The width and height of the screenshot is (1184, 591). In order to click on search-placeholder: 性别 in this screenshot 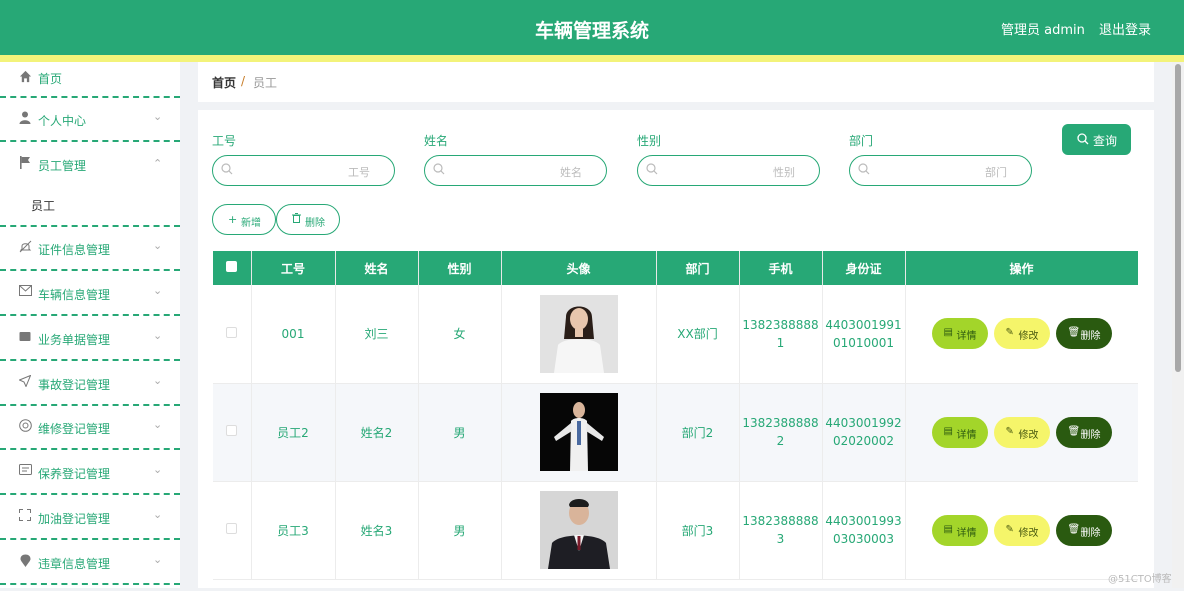, I will do `click(784, 172)`.